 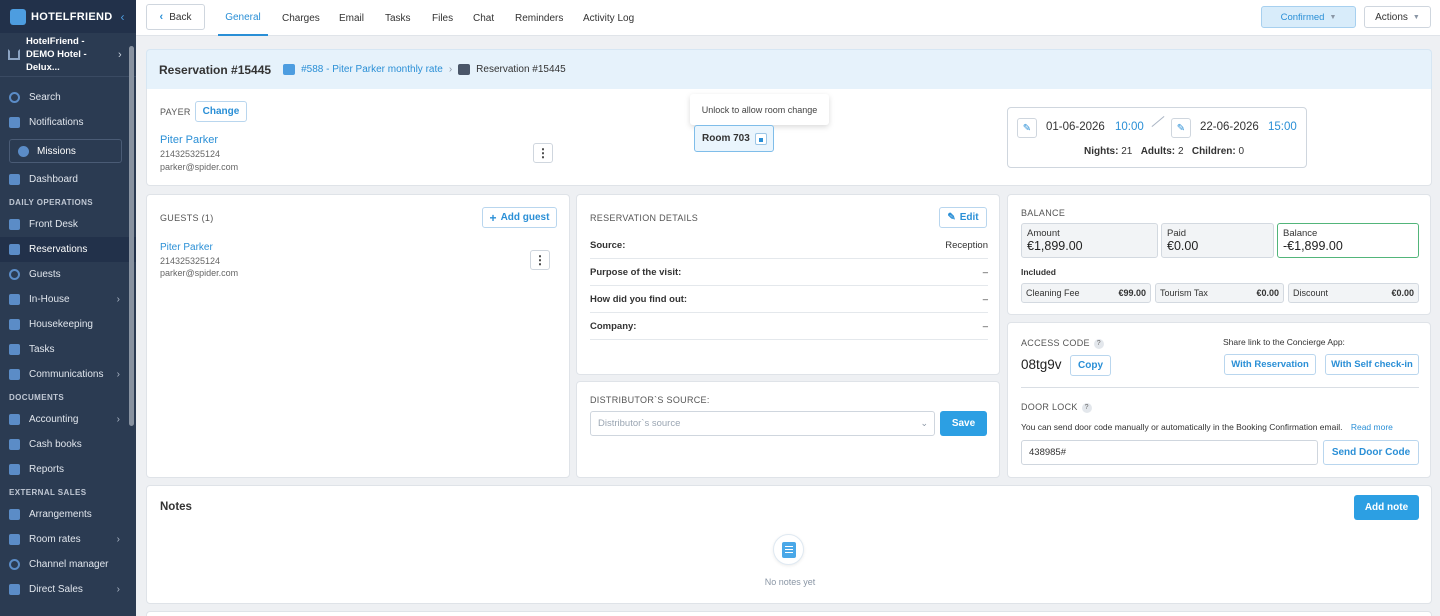 What do you see at coordinates (1386, 507) in the screenshot?
I see `add-note-button: Add note` at bounding box center [1386, 507].